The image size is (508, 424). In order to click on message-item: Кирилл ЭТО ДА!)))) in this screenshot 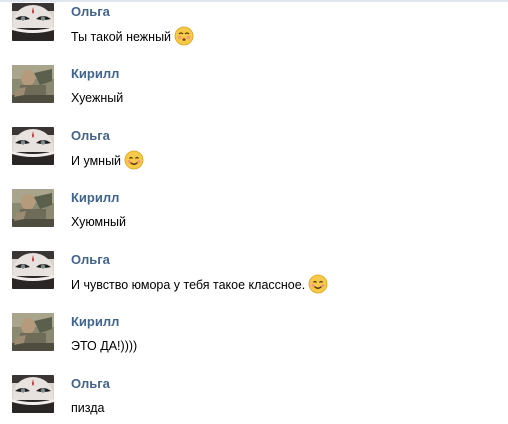, I will do `click(254, 341)`.